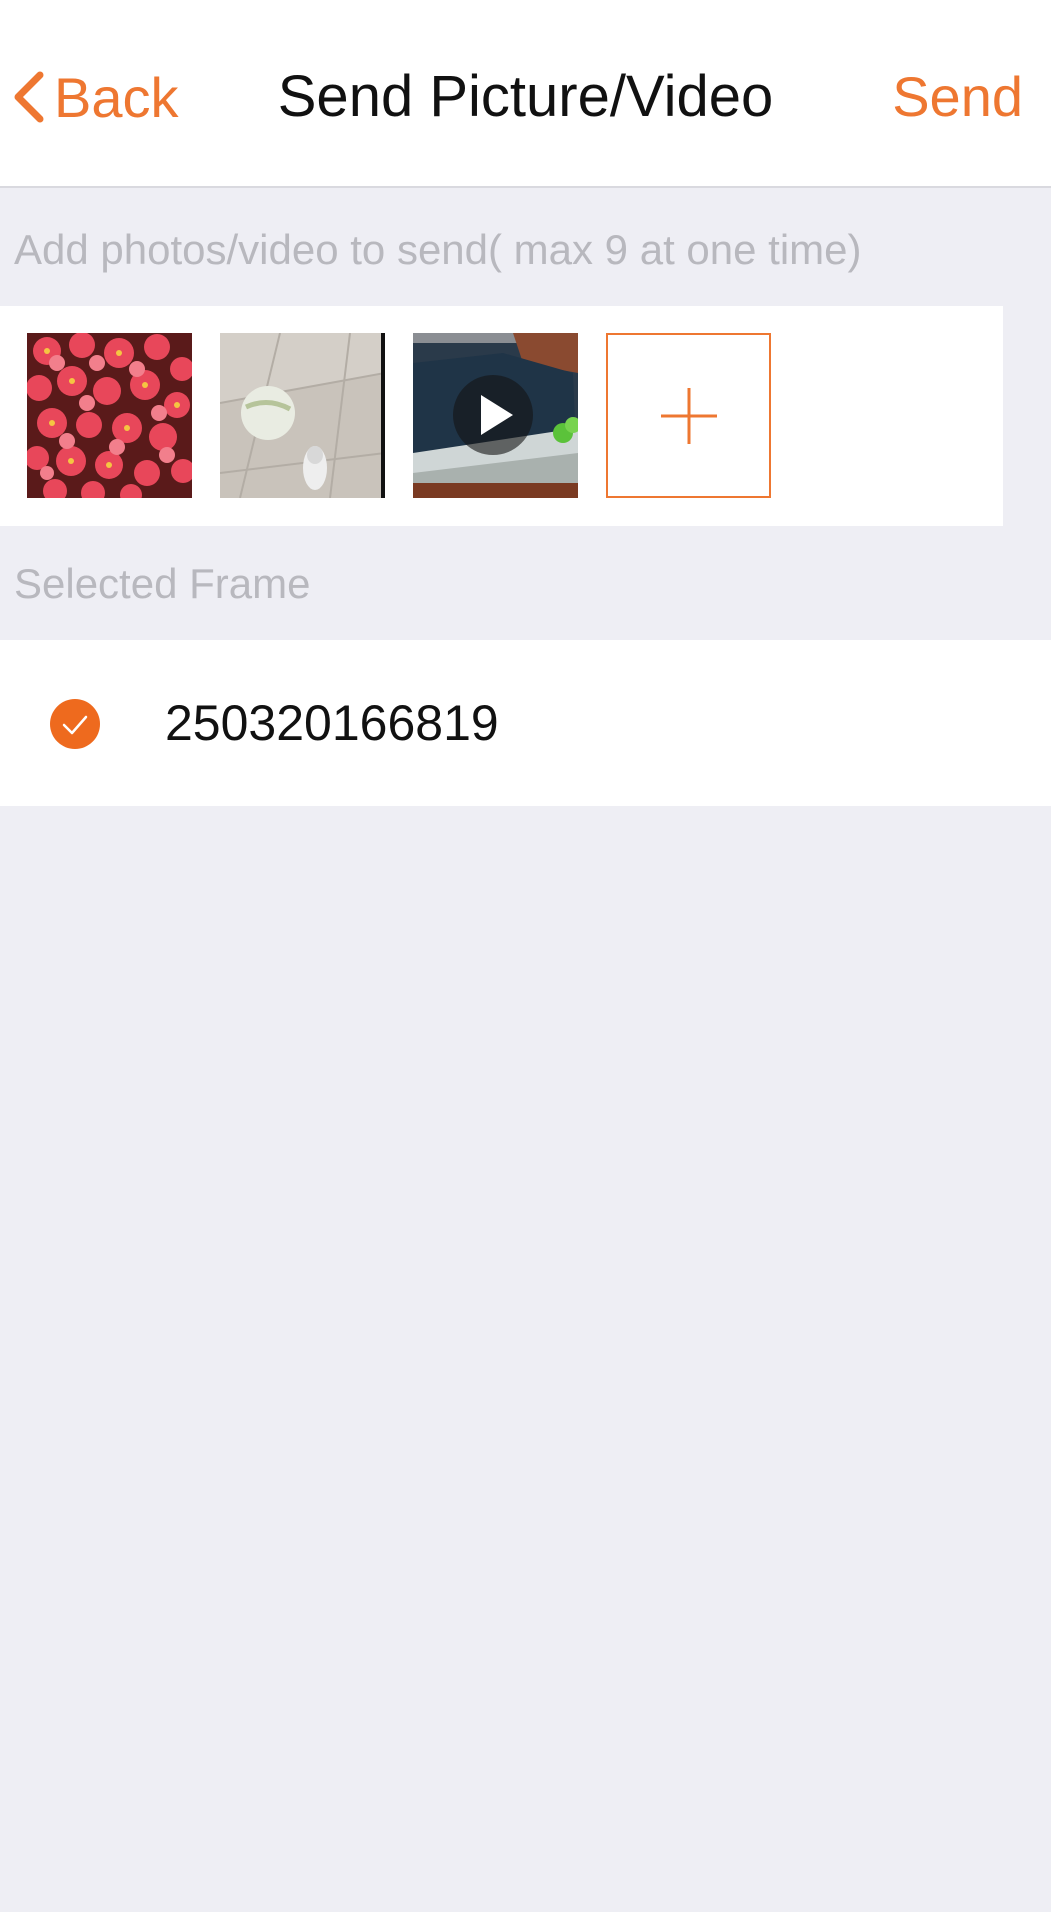  Describe the element at coordinates (162, 583) in the screenshot. I see `selected-frame-label: Selected Frame` at that location.